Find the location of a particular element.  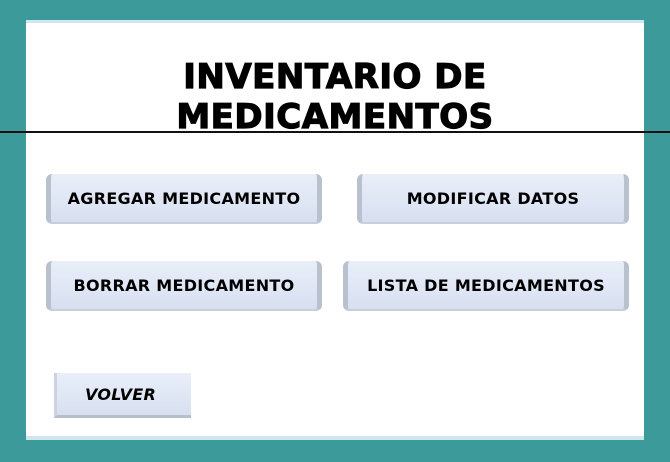

back-button: VOLVER is located at coordinates (122, 395).